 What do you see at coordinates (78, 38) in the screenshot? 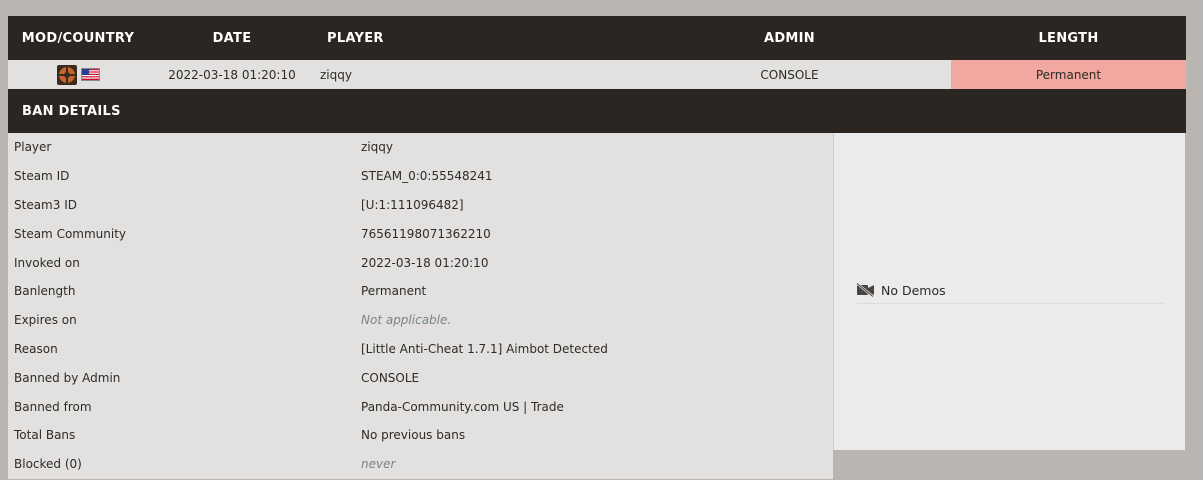
I see `column-mod-country: MOD/COUNTRY` at bounding box center [78, 38].